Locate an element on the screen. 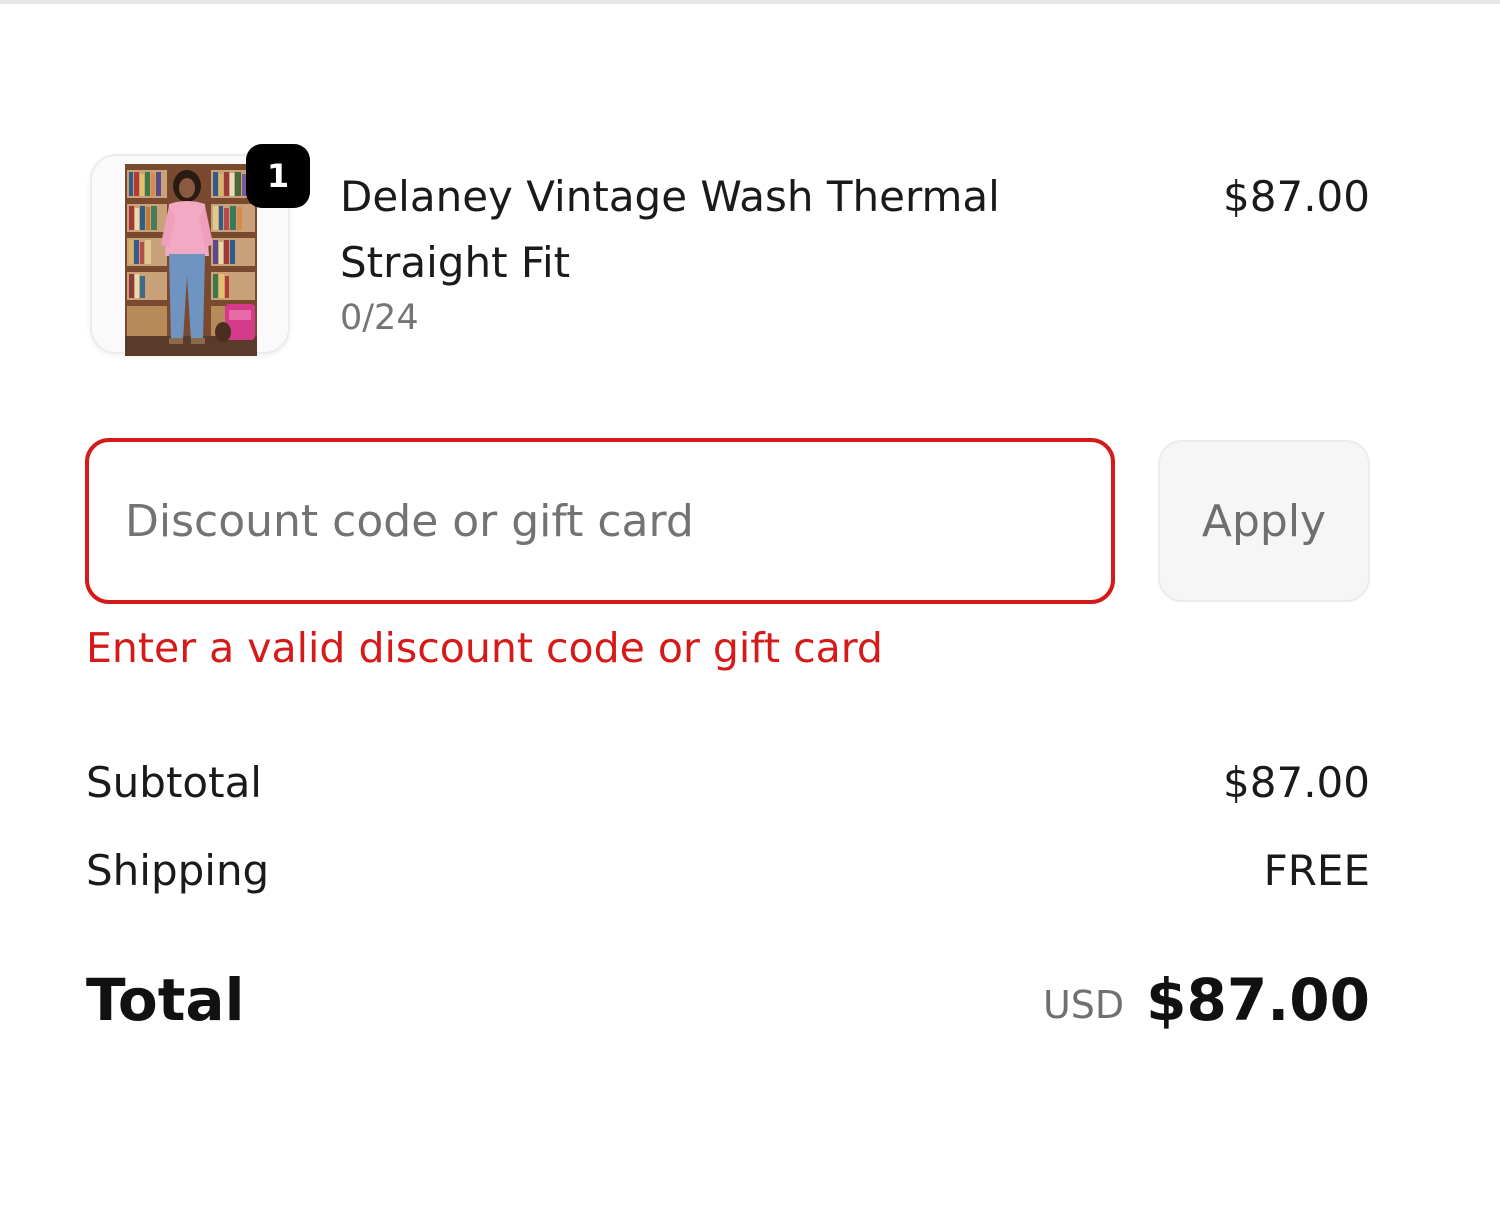  discount-error-message: Enter a valid discount code or gift card is located at coordinates (484, 648).